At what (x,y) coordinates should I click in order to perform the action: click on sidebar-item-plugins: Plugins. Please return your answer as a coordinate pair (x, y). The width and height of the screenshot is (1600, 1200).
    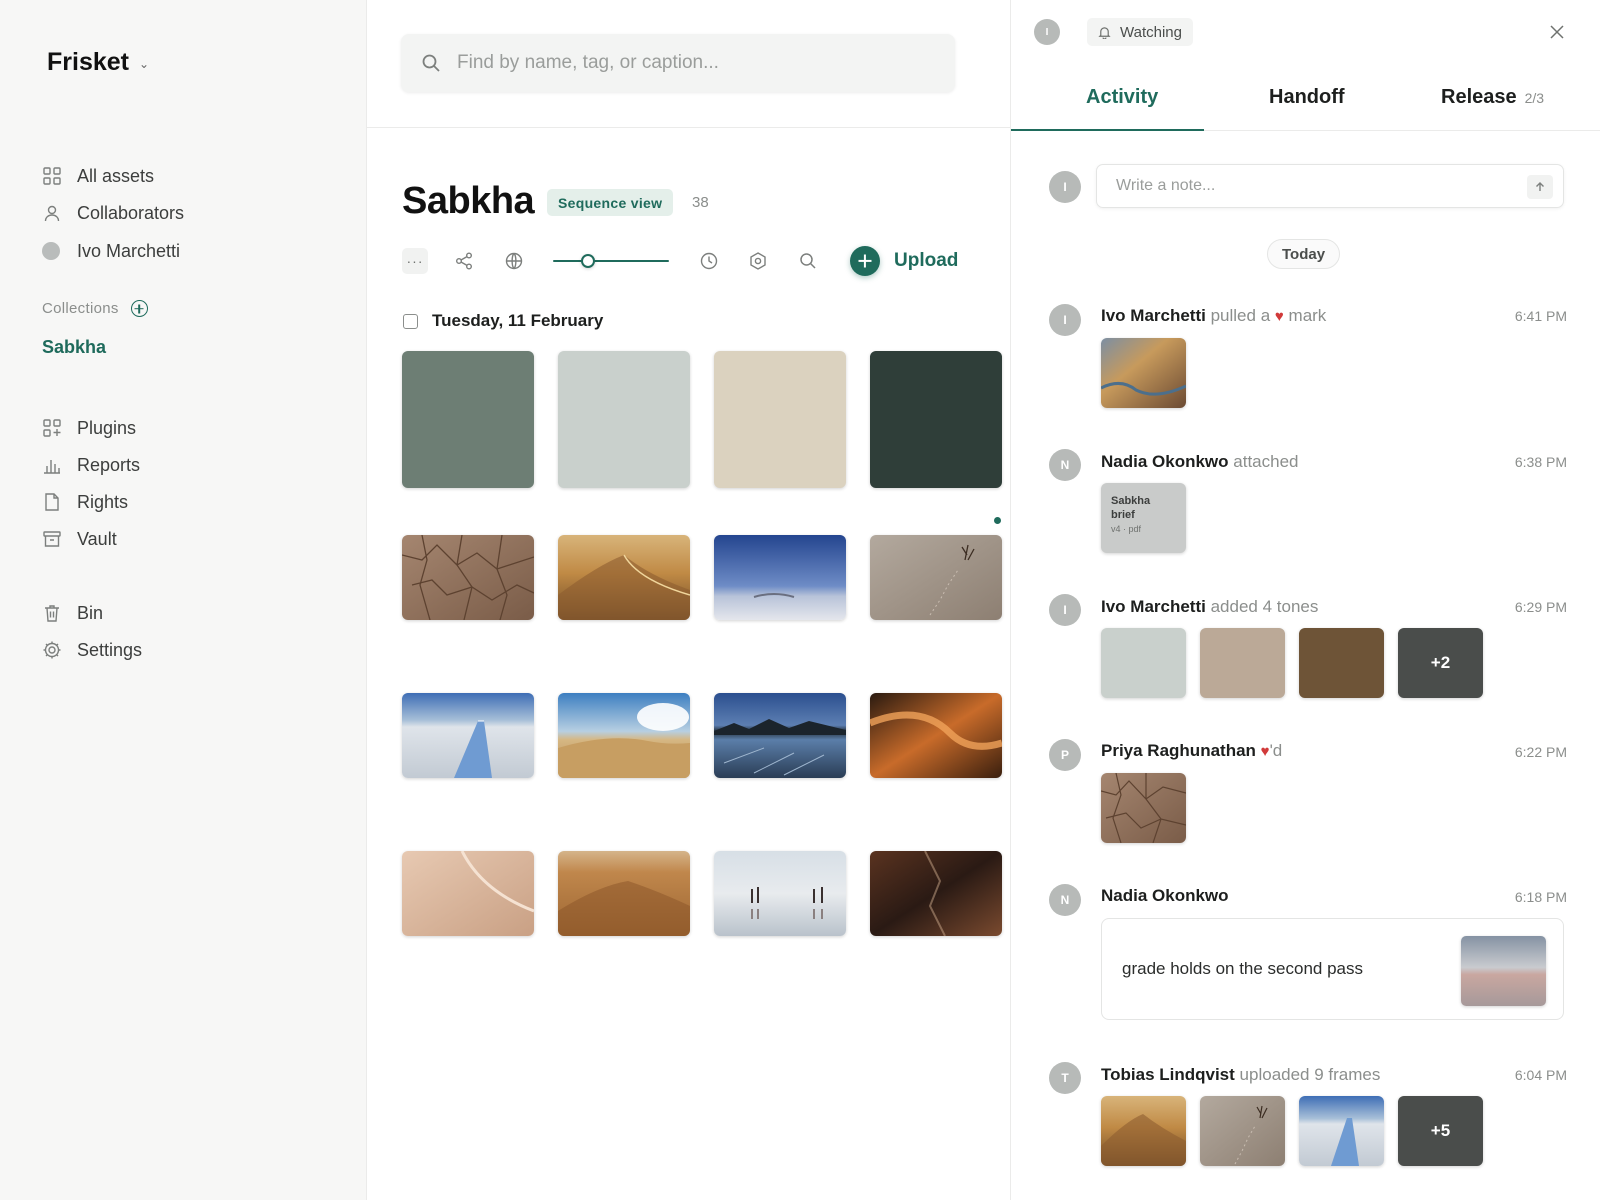
    Looking at the image, I should click on (89, 428).